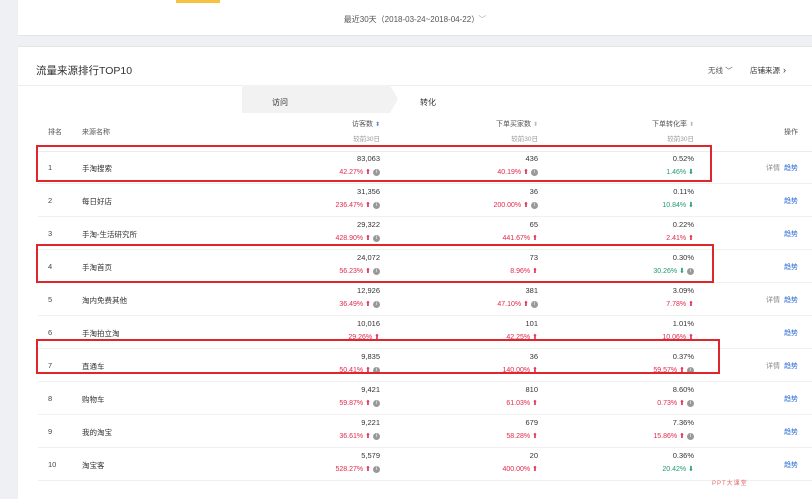  I want to click on row-visitors-change: 50.41% ⬆ i, so click(325, 370).